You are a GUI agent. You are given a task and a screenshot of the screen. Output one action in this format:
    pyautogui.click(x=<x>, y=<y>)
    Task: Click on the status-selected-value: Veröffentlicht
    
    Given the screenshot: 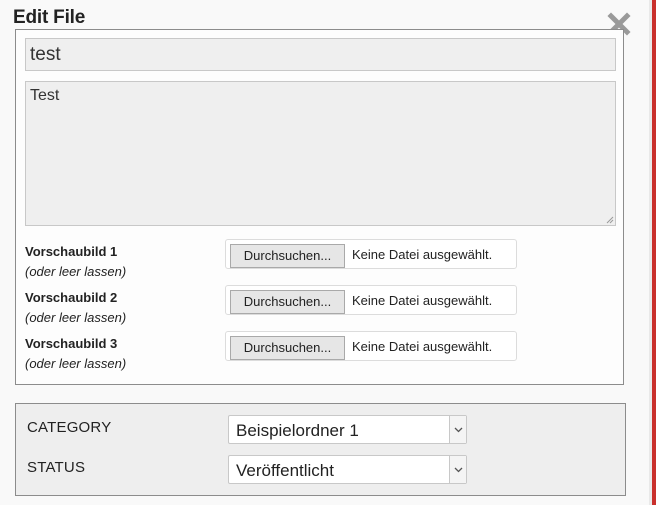 What is the action you would take?
    pyautogui.click(x=285, y=470)
    